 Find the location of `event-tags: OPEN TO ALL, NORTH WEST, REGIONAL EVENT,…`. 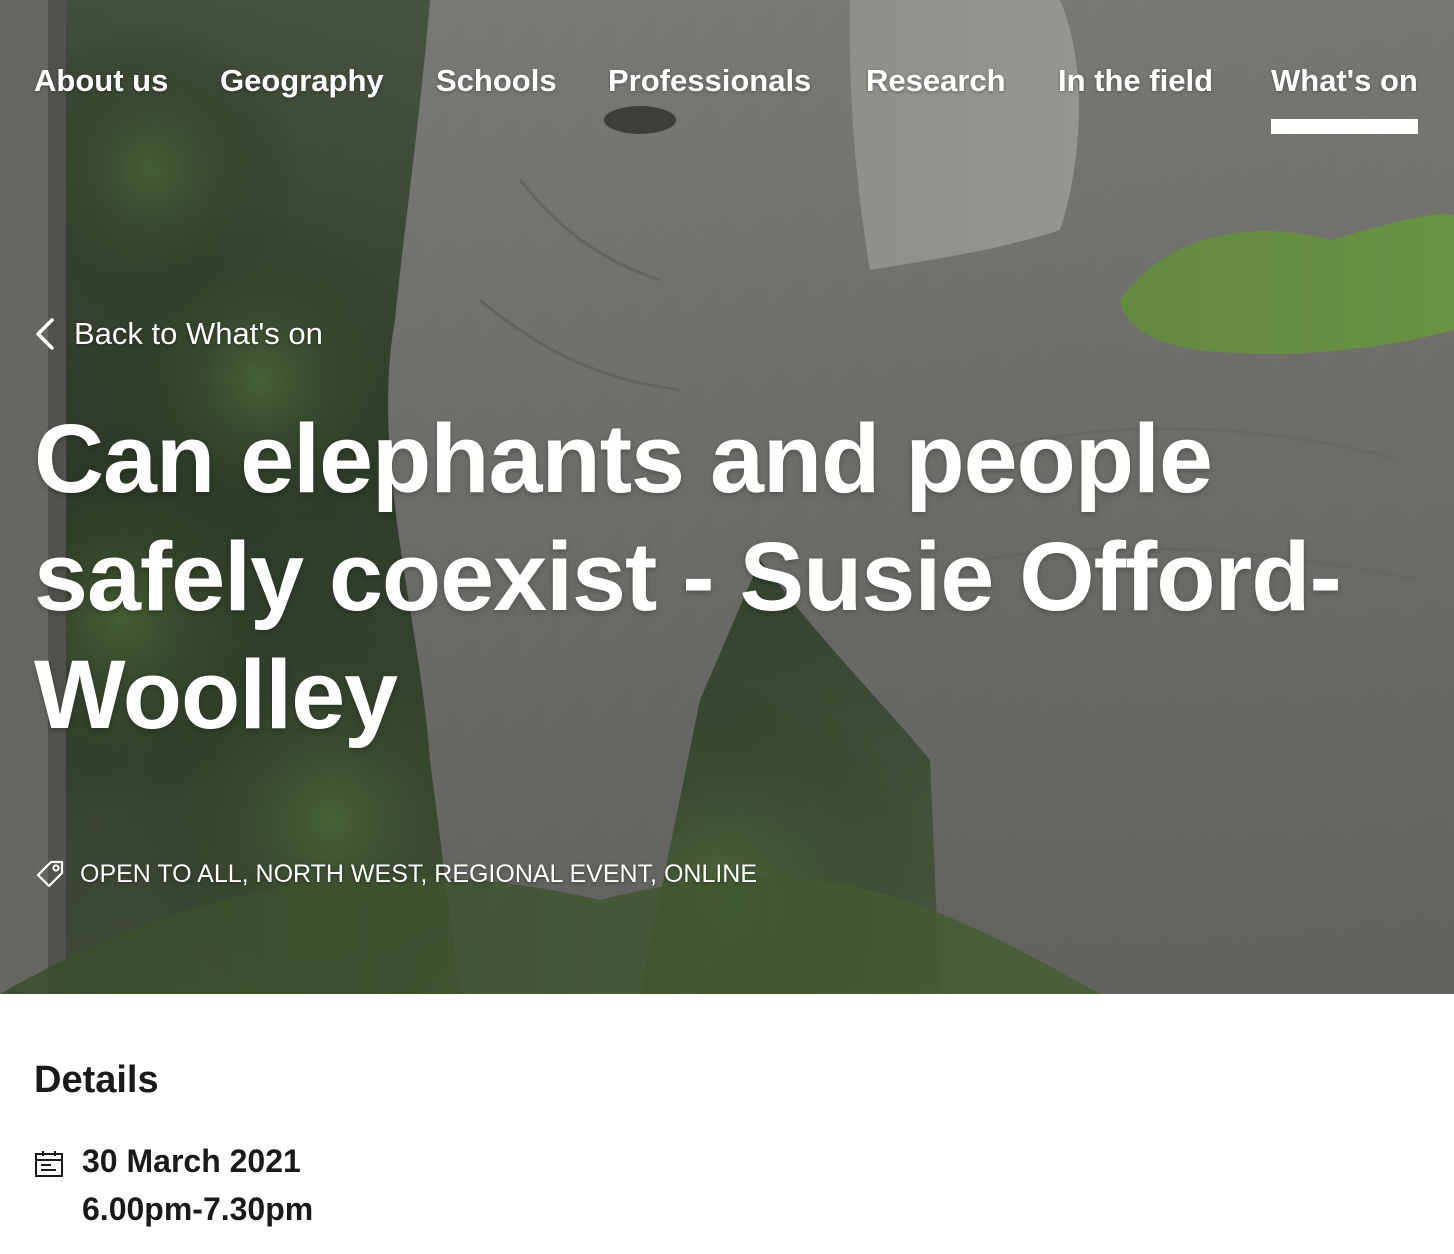

event-tags: OPEN TO ALL, NORTH WEST, REGIONAL EVENT,… is located at coordinates (395, 874).